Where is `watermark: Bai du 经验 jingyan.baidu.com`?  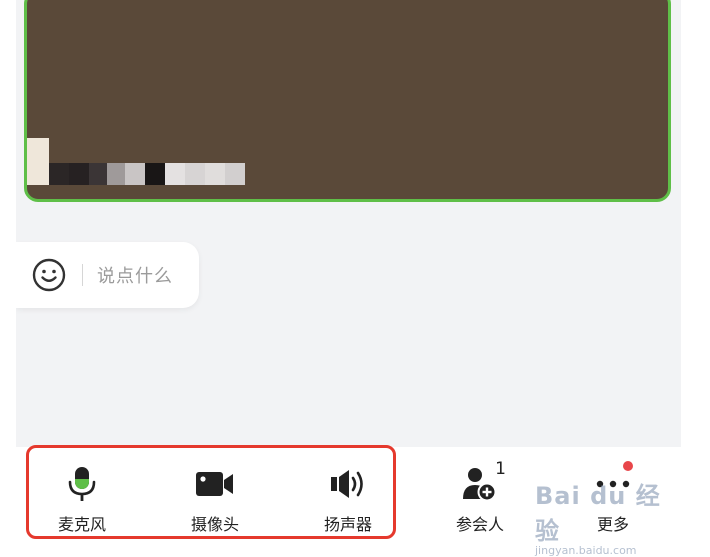 watermark: Bai du 经验 jingyan.baidu.com is located at coordinates (605, 516).